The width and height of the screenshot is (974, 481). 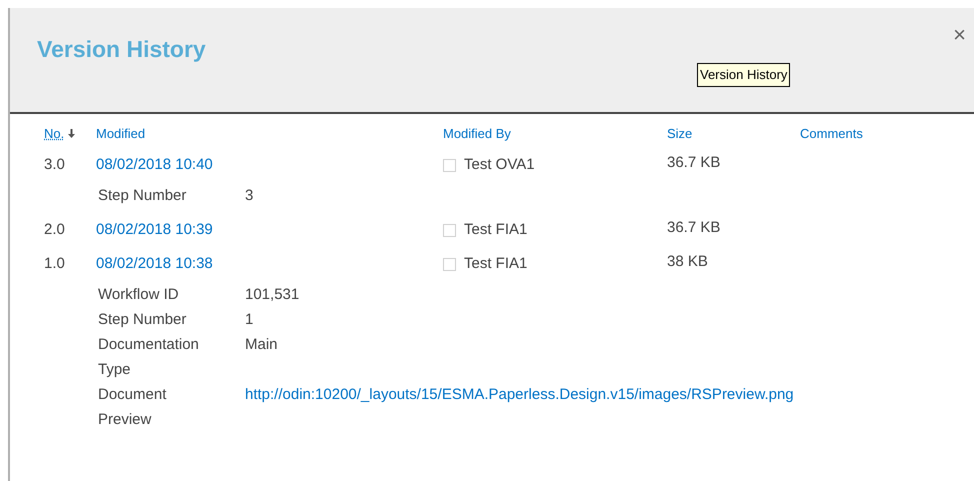 What do you see at coordinates (272, 295) in the screenshot?
I see `property-value: 101,531` at bounding box center [272, 295].